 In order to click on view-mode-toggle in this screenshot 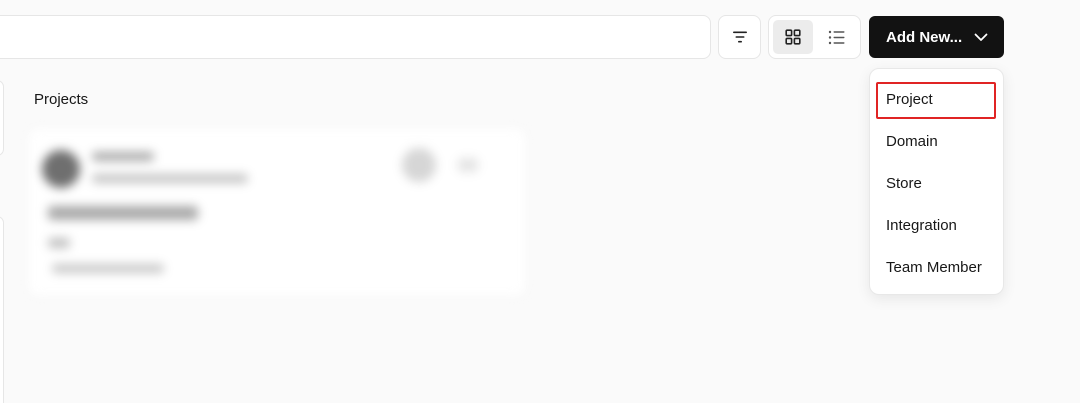, I will do `click(814, 37)`.